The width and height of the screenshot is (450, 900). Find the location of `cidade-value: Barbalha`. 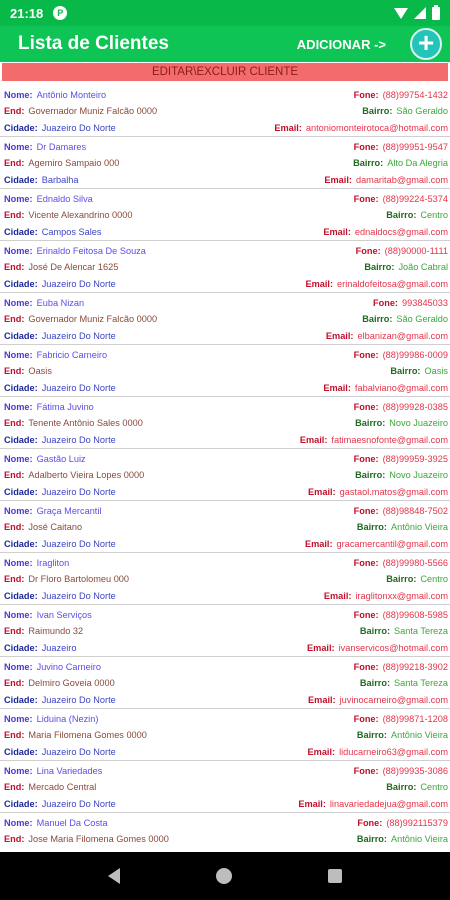

cidade-value: Barbalha is located at coordinates (60, 179).